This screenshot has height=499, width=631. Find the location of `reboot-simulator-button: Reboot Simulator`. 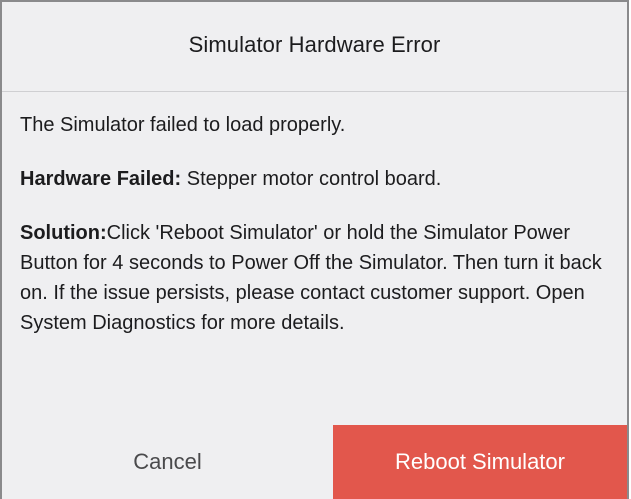

reboot-simulator-button: Reboot Simulator is located at coordinates (480, 462).